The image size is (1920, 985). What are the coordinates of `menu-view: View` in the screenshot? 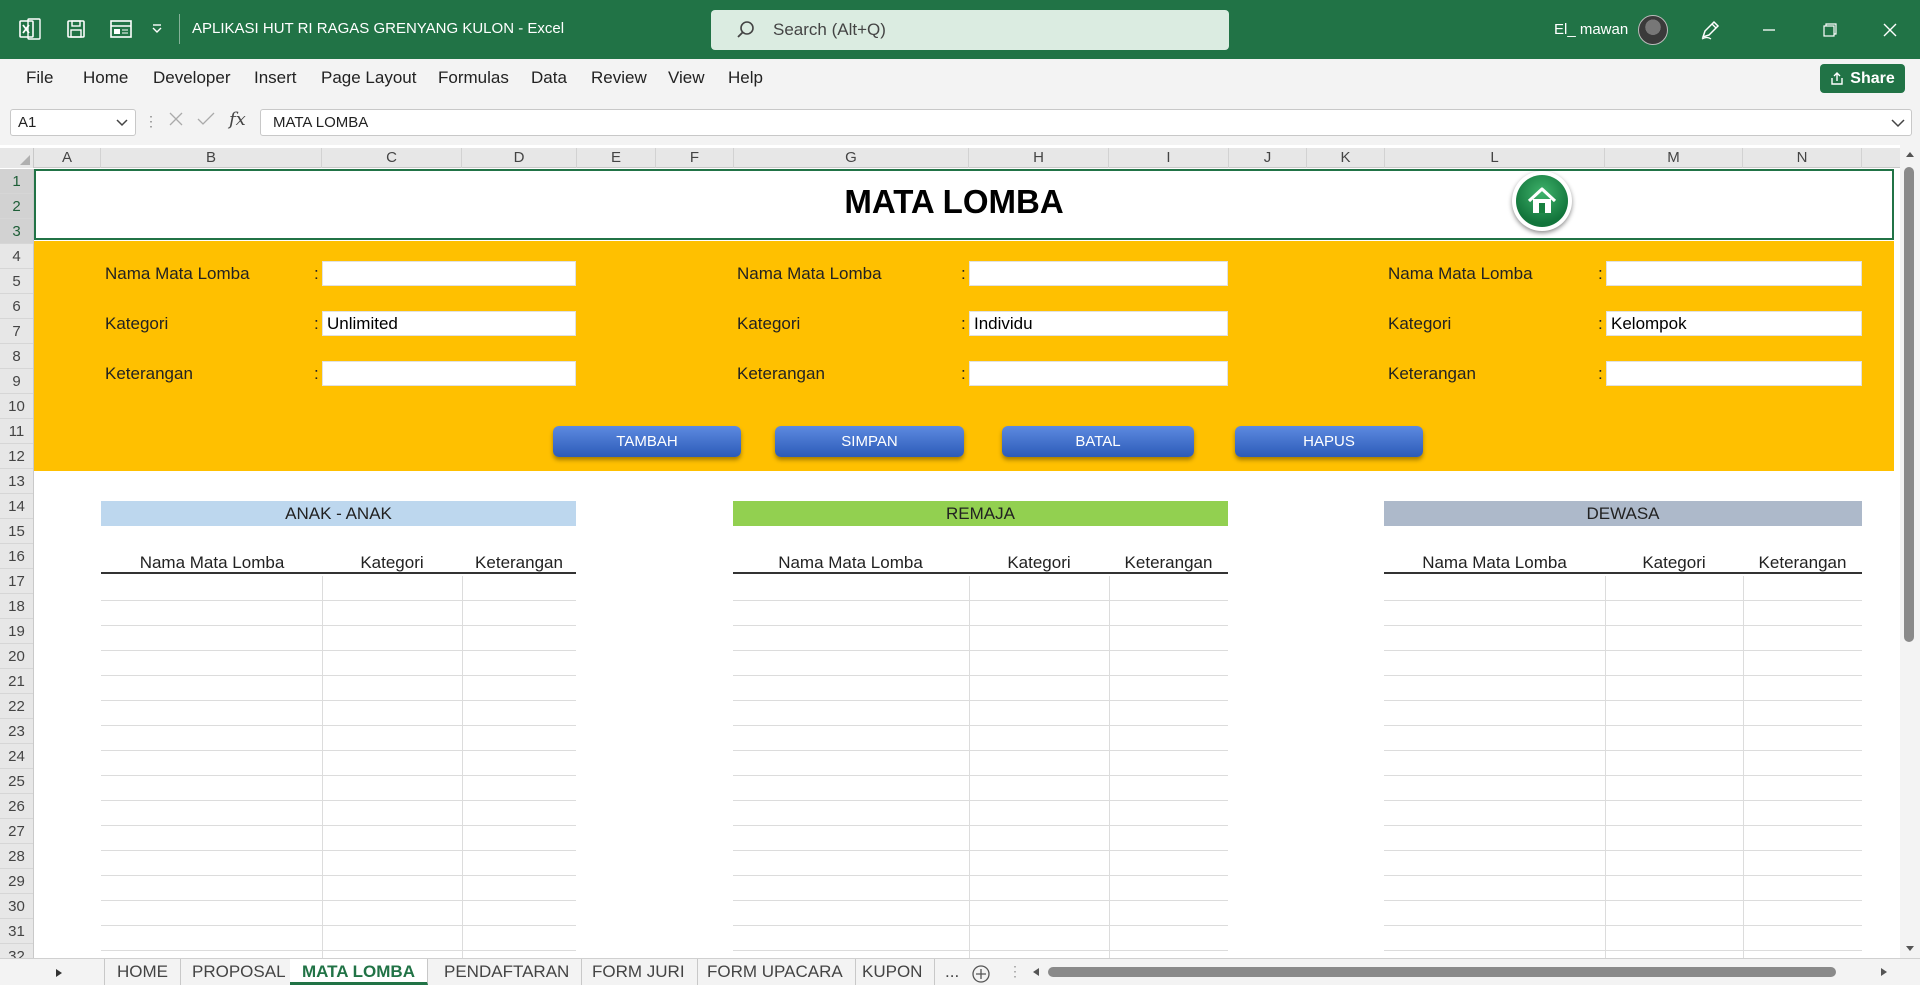 It's located at (686, 78).